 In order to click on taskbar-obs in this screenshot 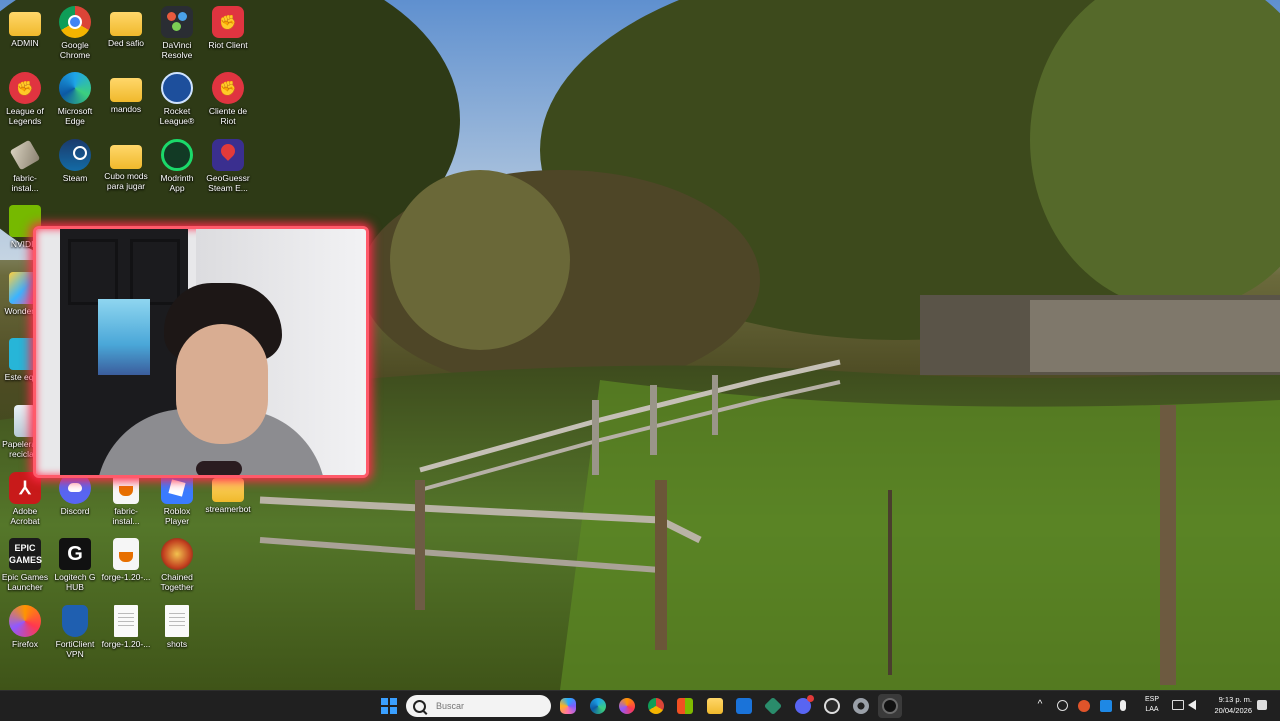, I will do `click(832, 706)`.